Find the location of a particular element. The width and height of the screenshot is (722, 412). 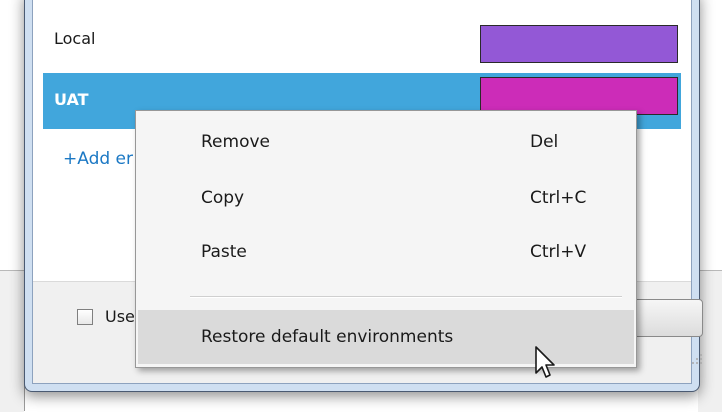

resize-grip-icon is located at coordinates (696, 358).